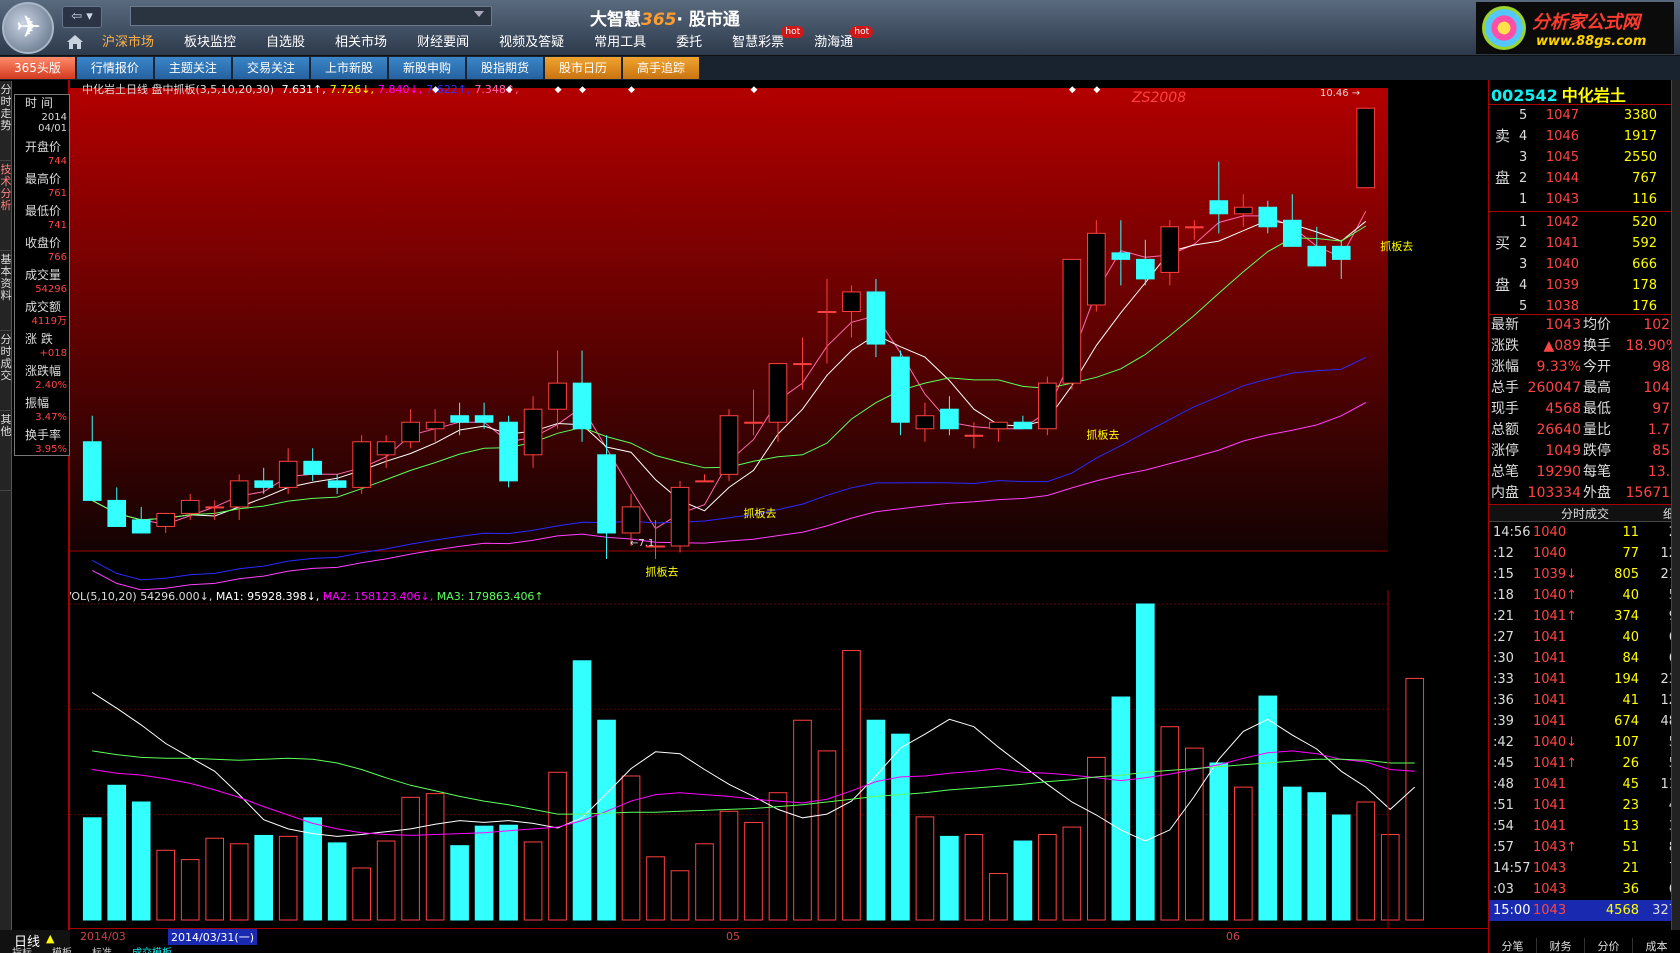  I want to click on tick-row: :211041↑3749, so click(1584, 616).